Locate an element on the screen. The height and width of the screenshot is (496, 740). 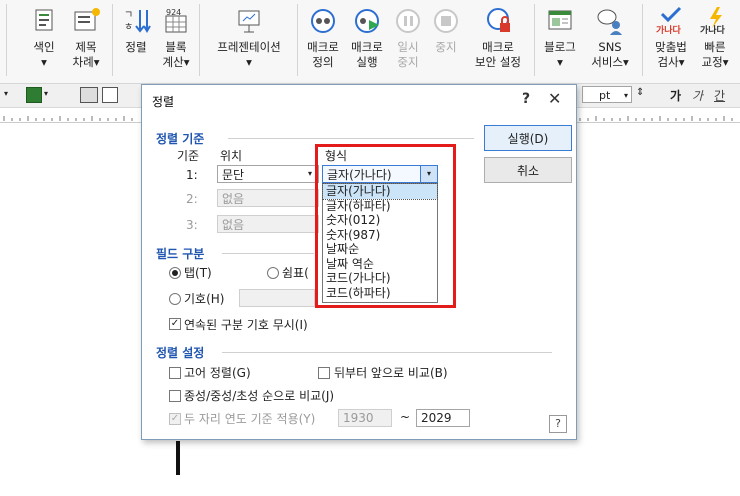
jamo-compare-checkbox is located at coordinates (175, 396).